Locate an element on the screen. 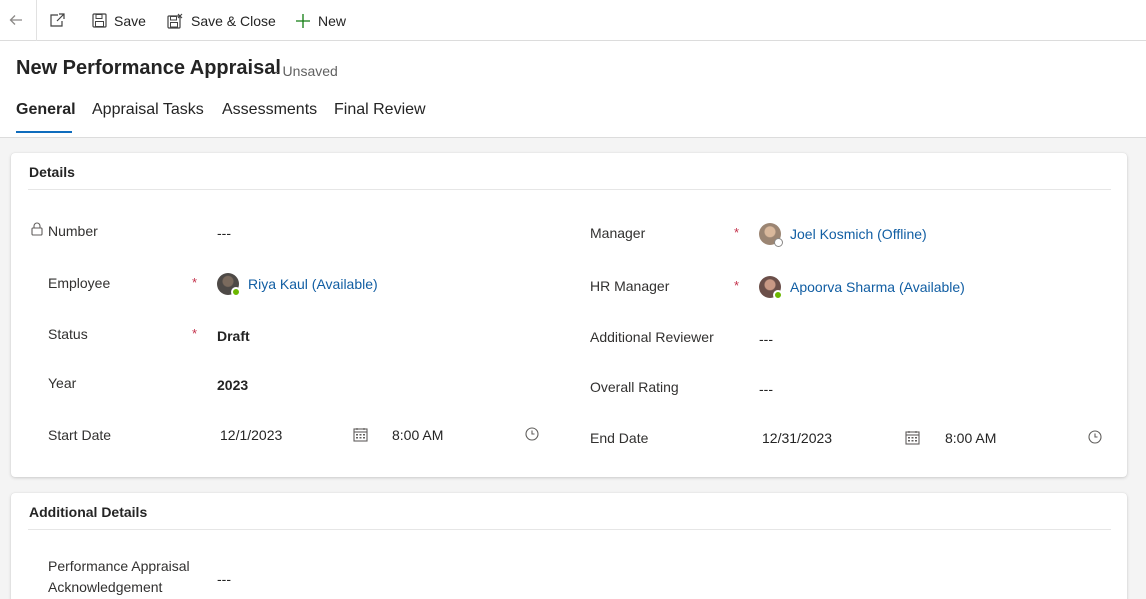 This screenshot has width=1146, height=599. number-label: Number is located at coordinates (73, 231).